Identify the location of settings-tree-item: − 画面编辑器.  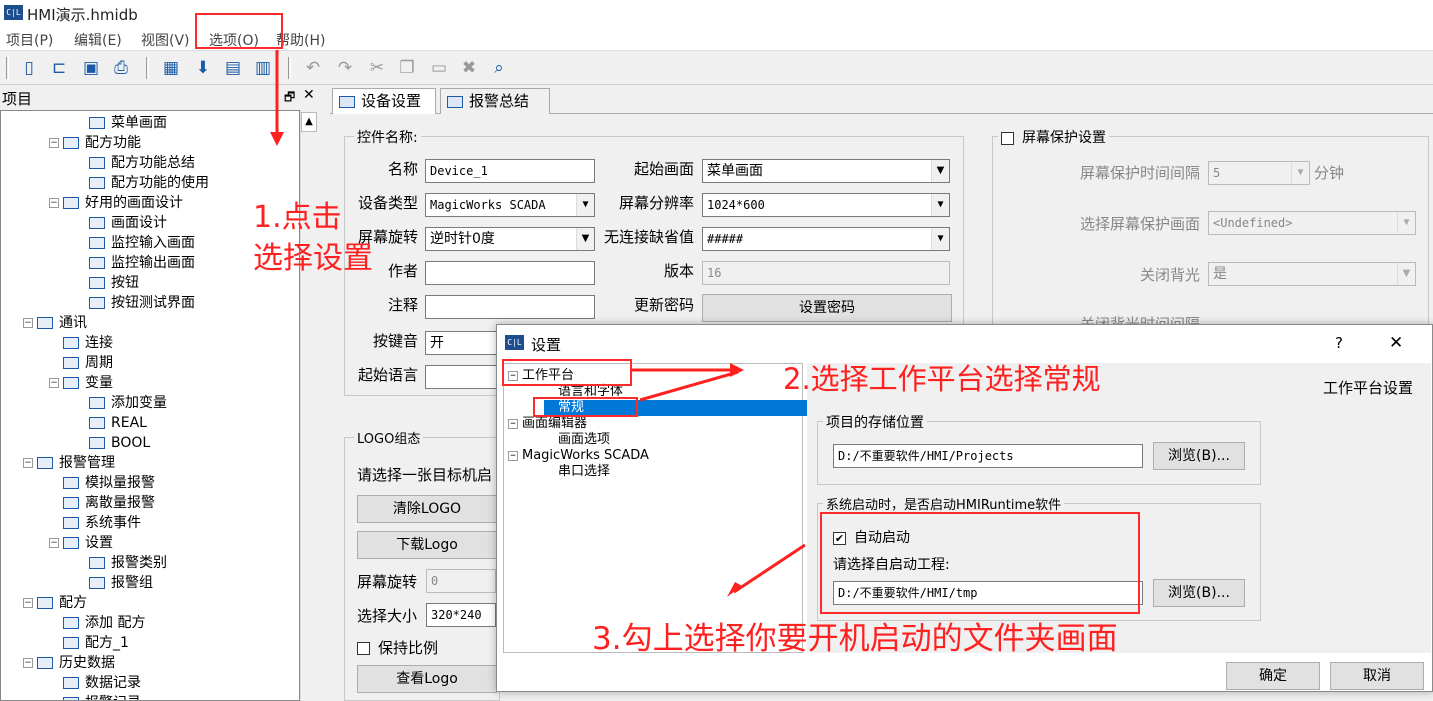
(547, 424).